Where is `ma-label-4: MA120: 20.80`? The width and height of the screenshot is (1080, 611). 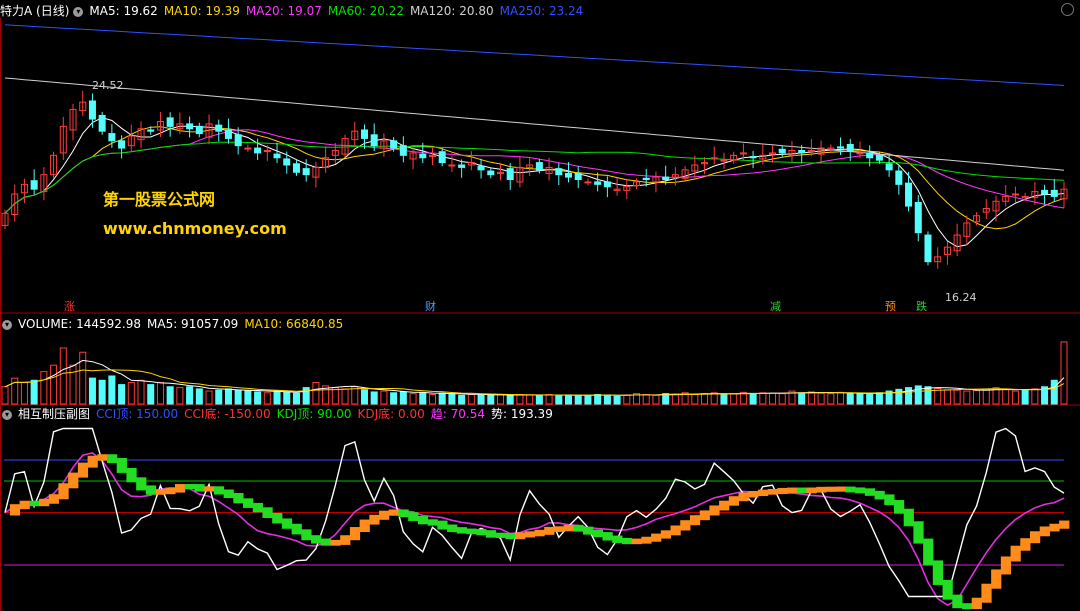
ma-label-4: MA120: 20.80 is located at coordinates (451, 11).